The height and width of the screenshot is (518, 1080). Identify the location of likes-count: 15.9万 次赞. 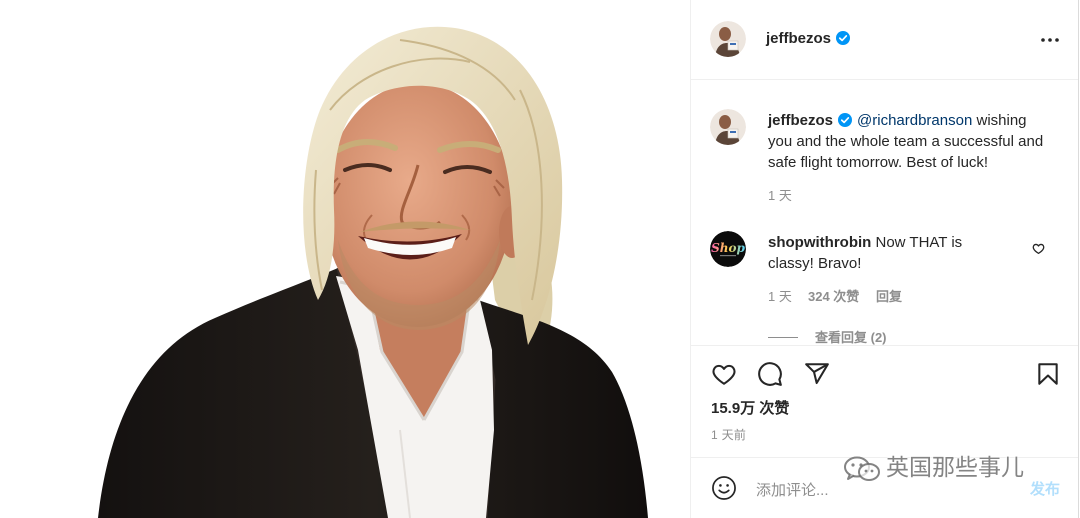
(750, 409).